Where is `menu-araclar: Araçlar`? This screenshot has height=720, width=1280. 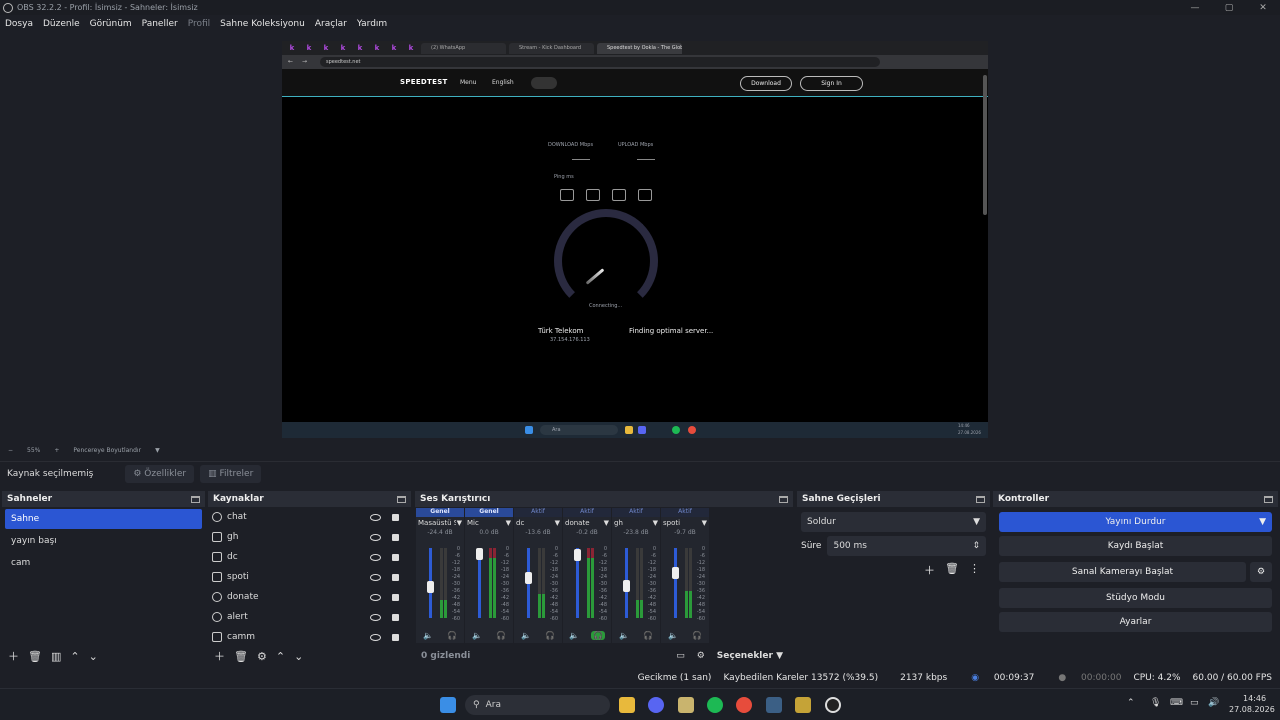
menu-araclar: Araçlar is located at coordinates (331, 24).